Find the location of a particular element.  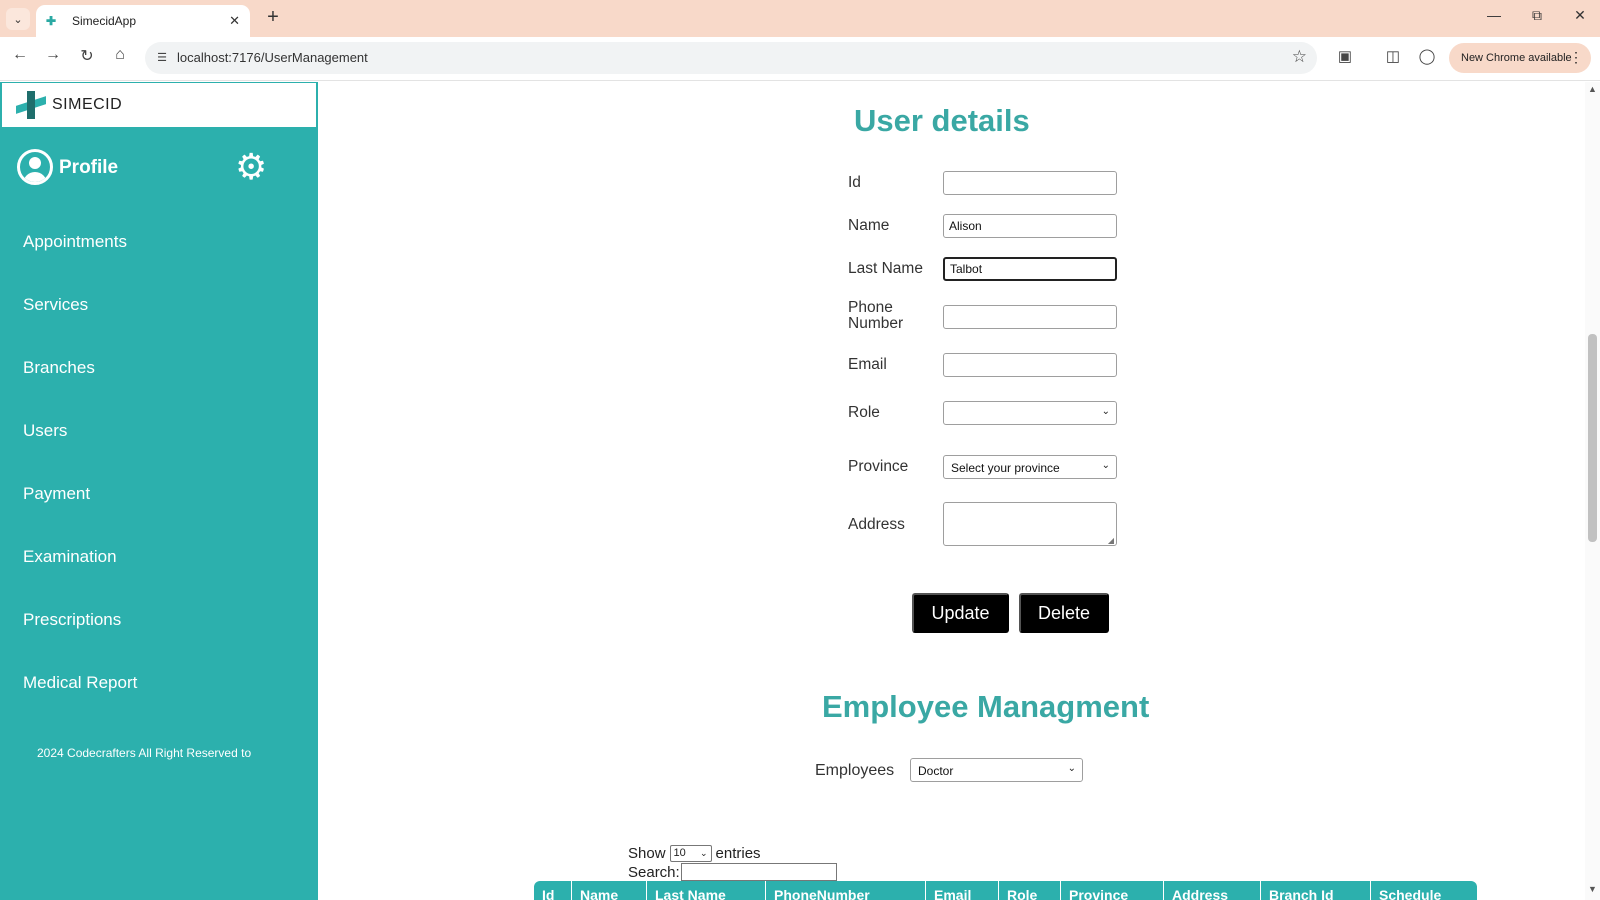

column-header: Province is located at coordinates (1112, 890).